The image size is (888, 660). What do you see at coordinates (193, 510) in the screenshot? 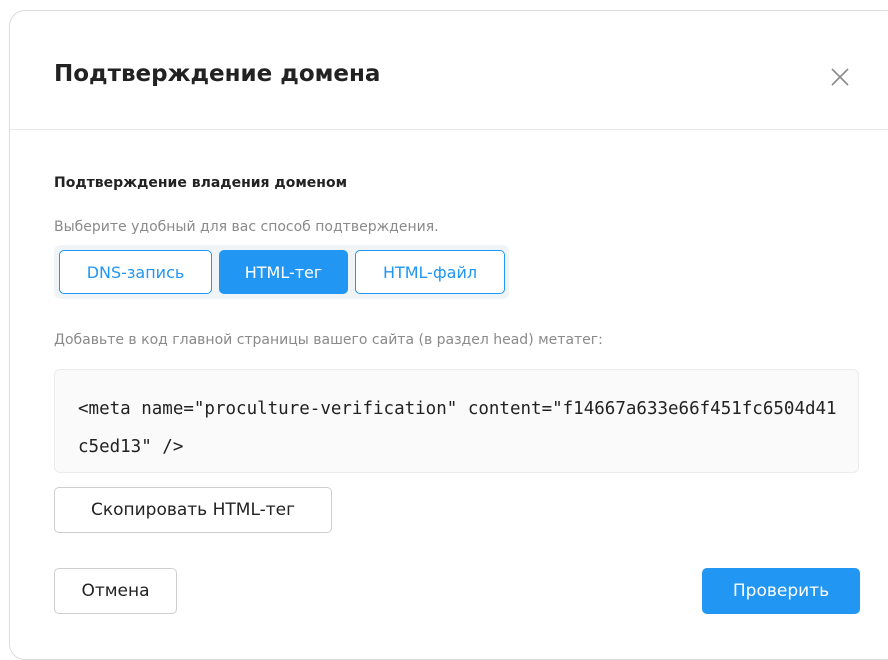
I see `copy-html-tag-button: Скопировать HTML-тег` at bounding box center [193, 510].